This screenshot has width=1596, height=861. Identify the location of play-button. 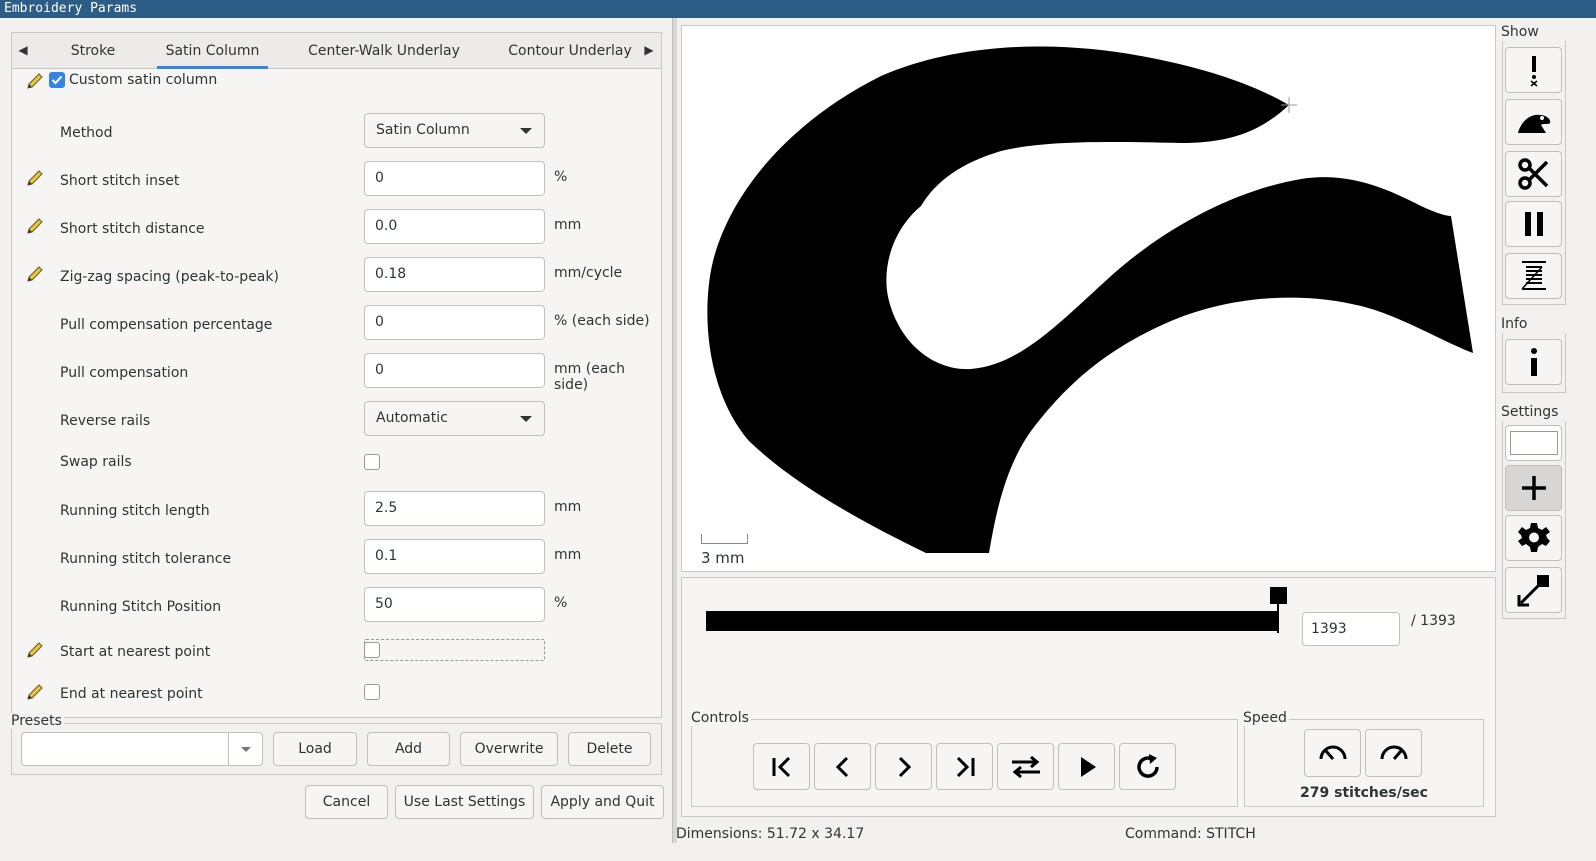
(1086, 766).